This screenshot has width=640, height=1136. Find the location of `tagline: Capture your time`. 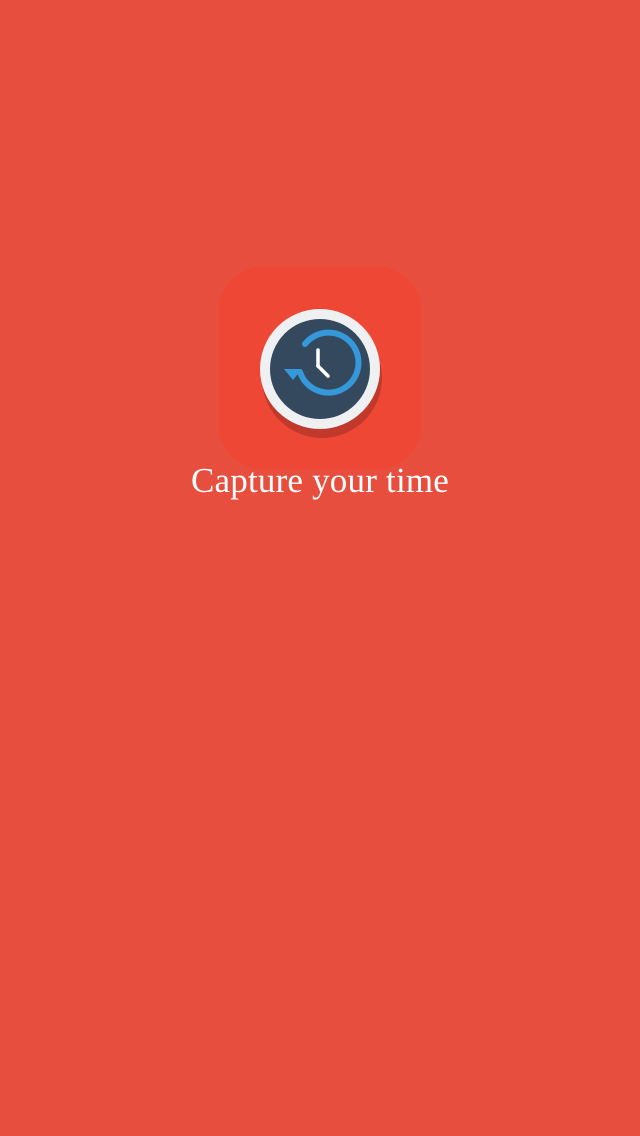

tagline: Capture your time is located at coordinates (320, 480).